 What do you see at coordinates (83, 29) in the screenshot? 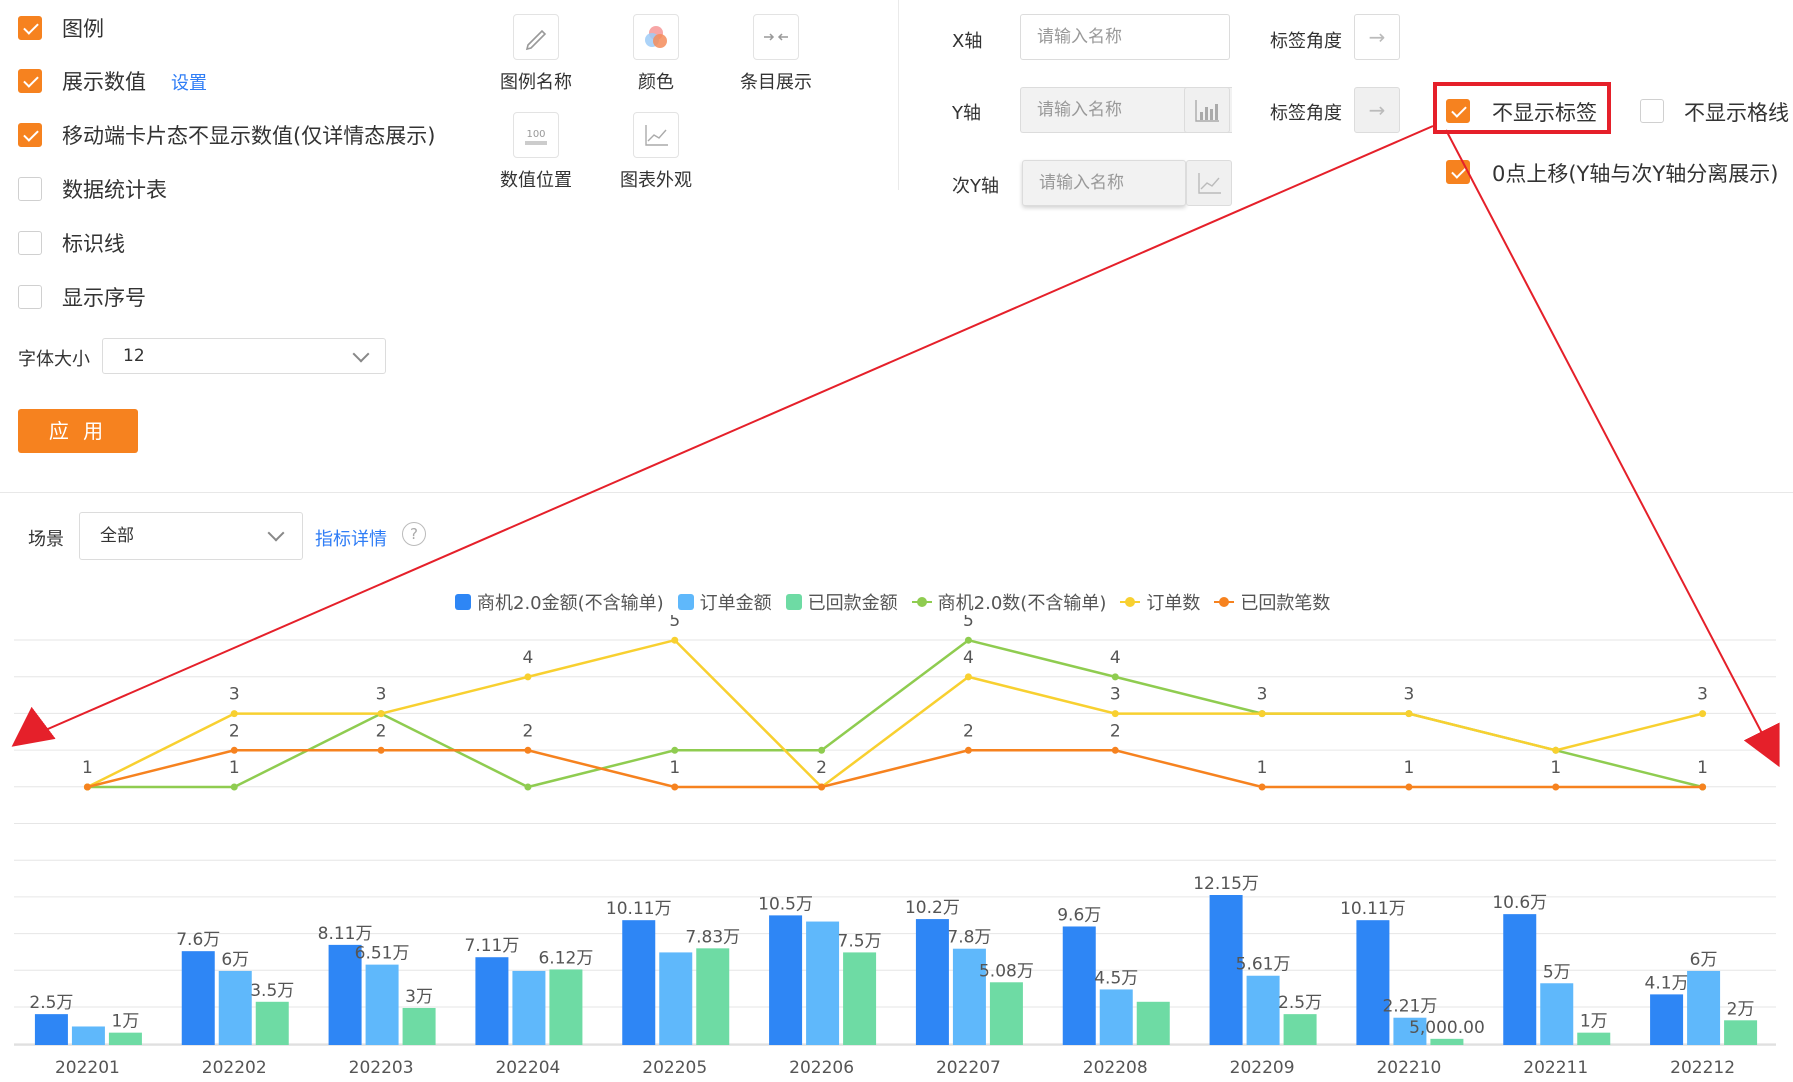
I see `legend-label: 图例` at bounding box center [83, 29].